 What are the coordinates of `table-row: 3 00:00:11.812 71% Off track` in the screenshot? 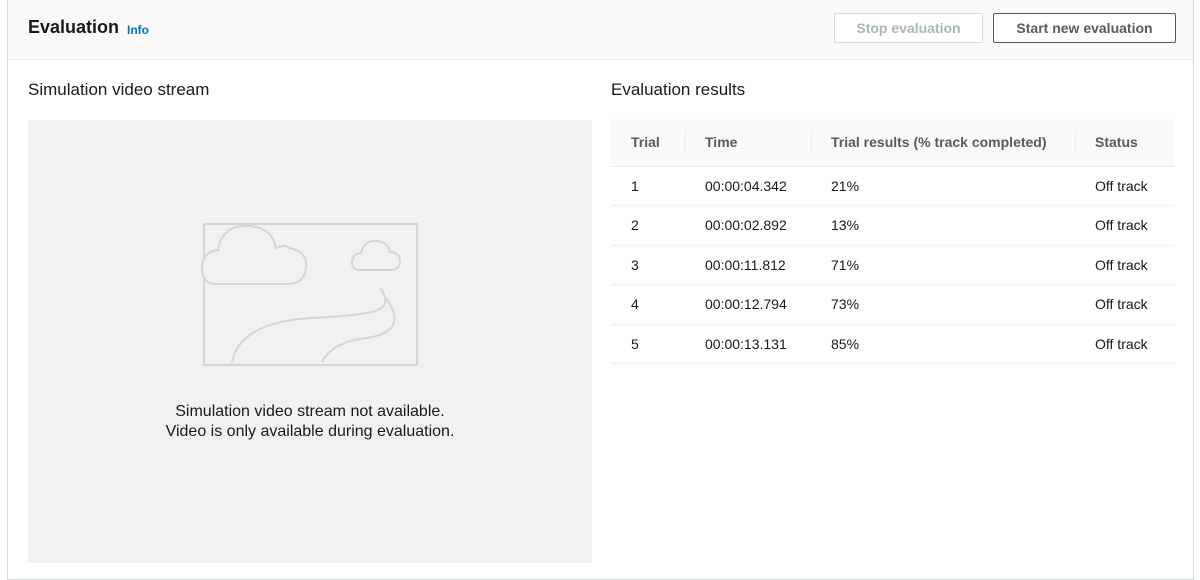 It's located at (893, 265).